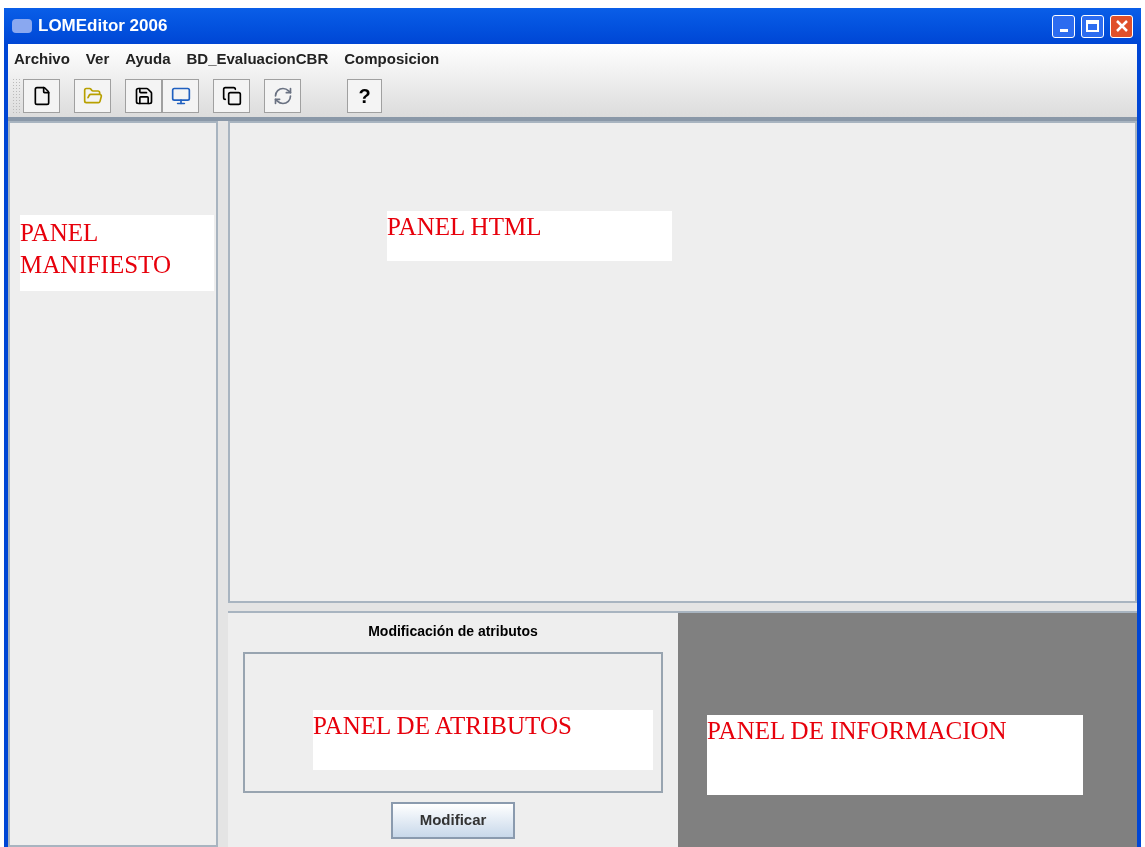 The width and height of the screenshot is (1145, 847). What do you see at coordinates (257, 59) in the screenshot?
I see `menu-item: BD_EvaluacionCBR` at bounding box center [257, 59].